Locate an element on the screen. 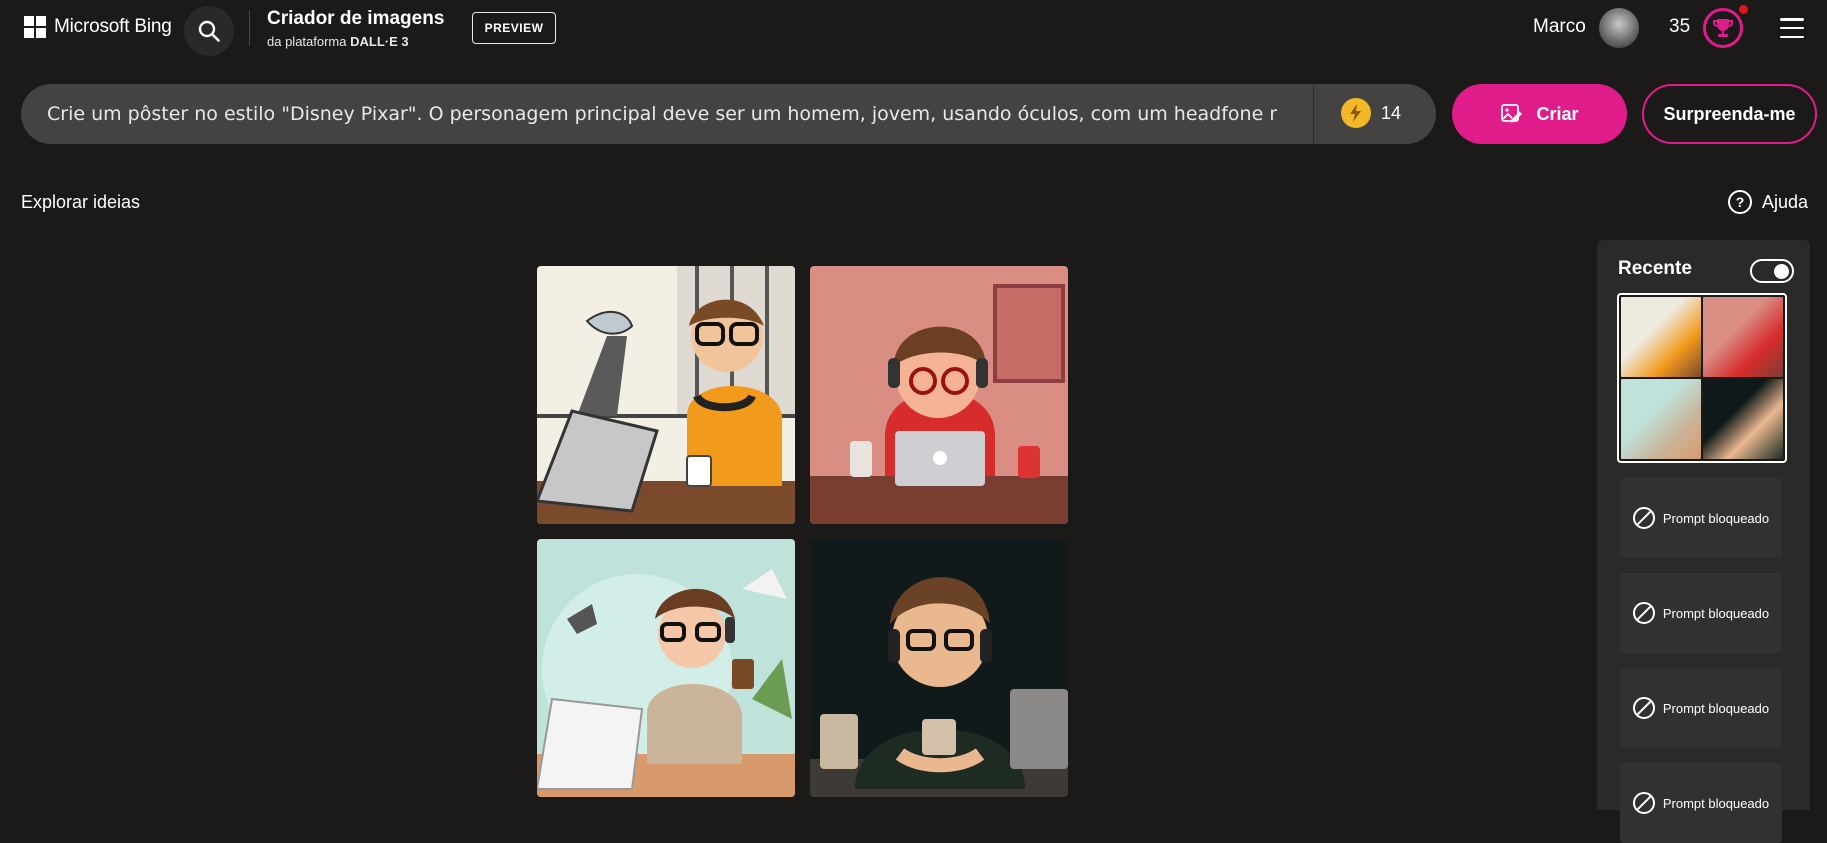 The image size is (1827, 843). boosts-counter: 14 is located at coordinates (1371, 113).